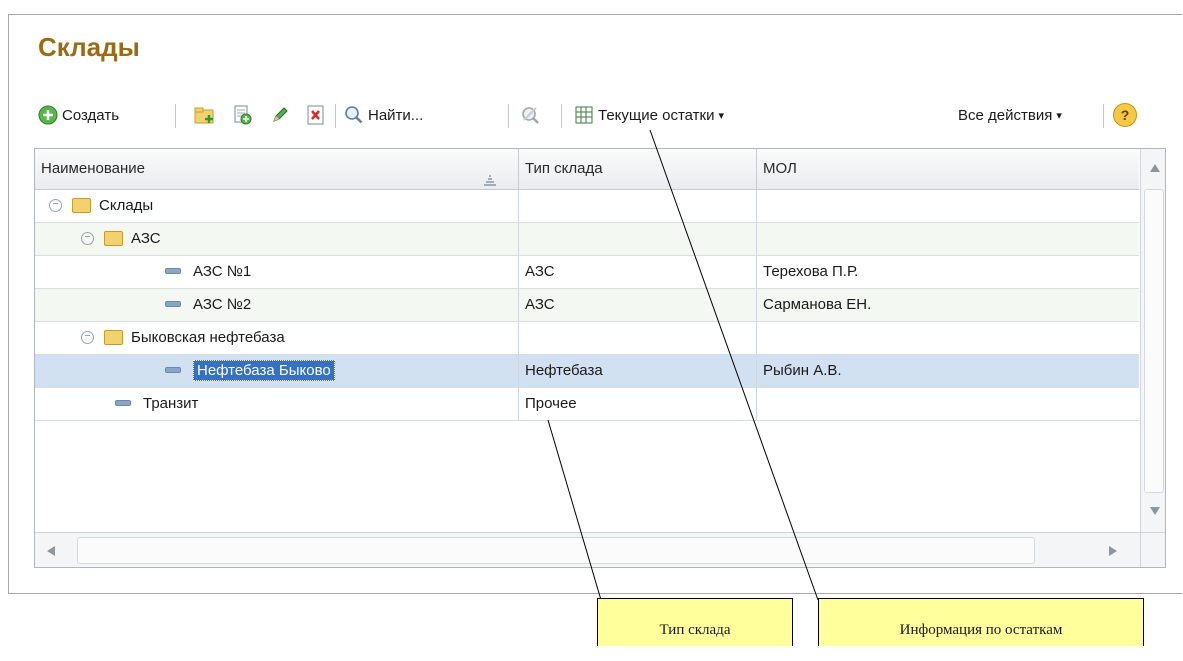 Image resolution: width=1183 pixels, height=661 pixels. I want to click on balances-label: Текущие остатки, so click(656, 115).